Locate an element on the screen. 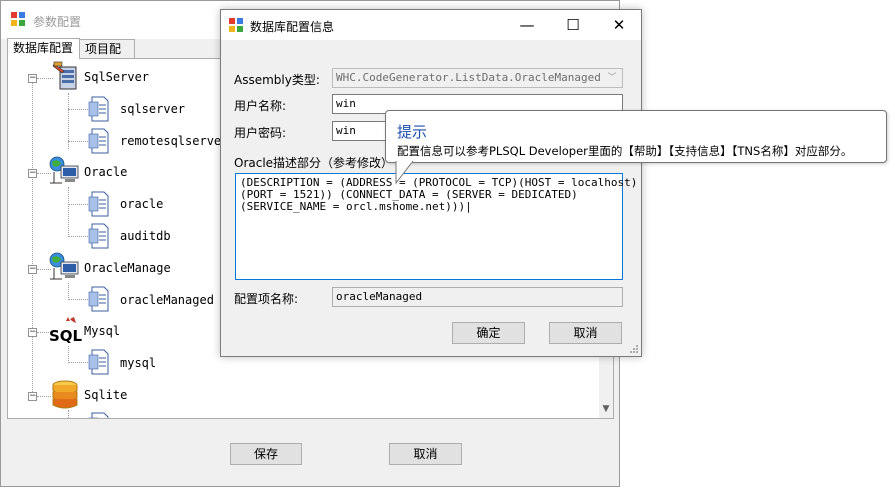 This screenshot has width=895, height=500. scroll-down-arrow-icon: ▼ is located at coordinates (606, 409).